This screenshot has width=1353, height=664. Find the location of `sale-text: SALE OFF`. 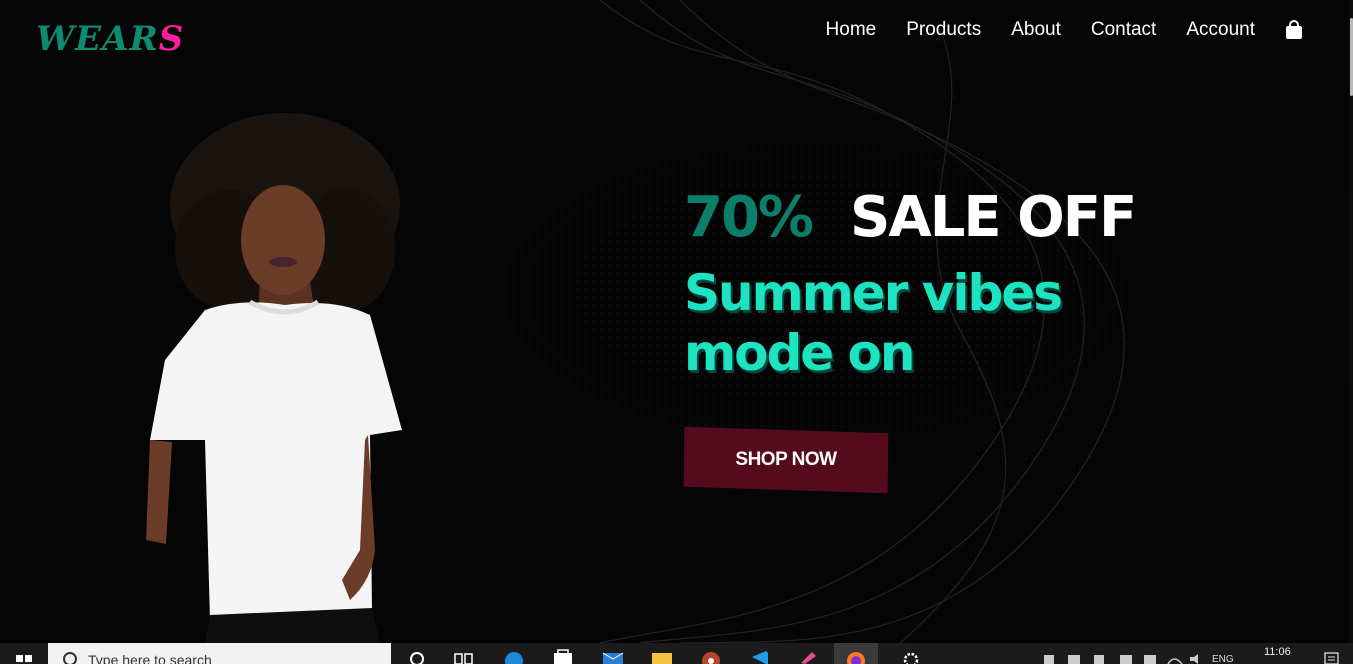

sale-text: SALE OFF is located at coordinates (993, 217).